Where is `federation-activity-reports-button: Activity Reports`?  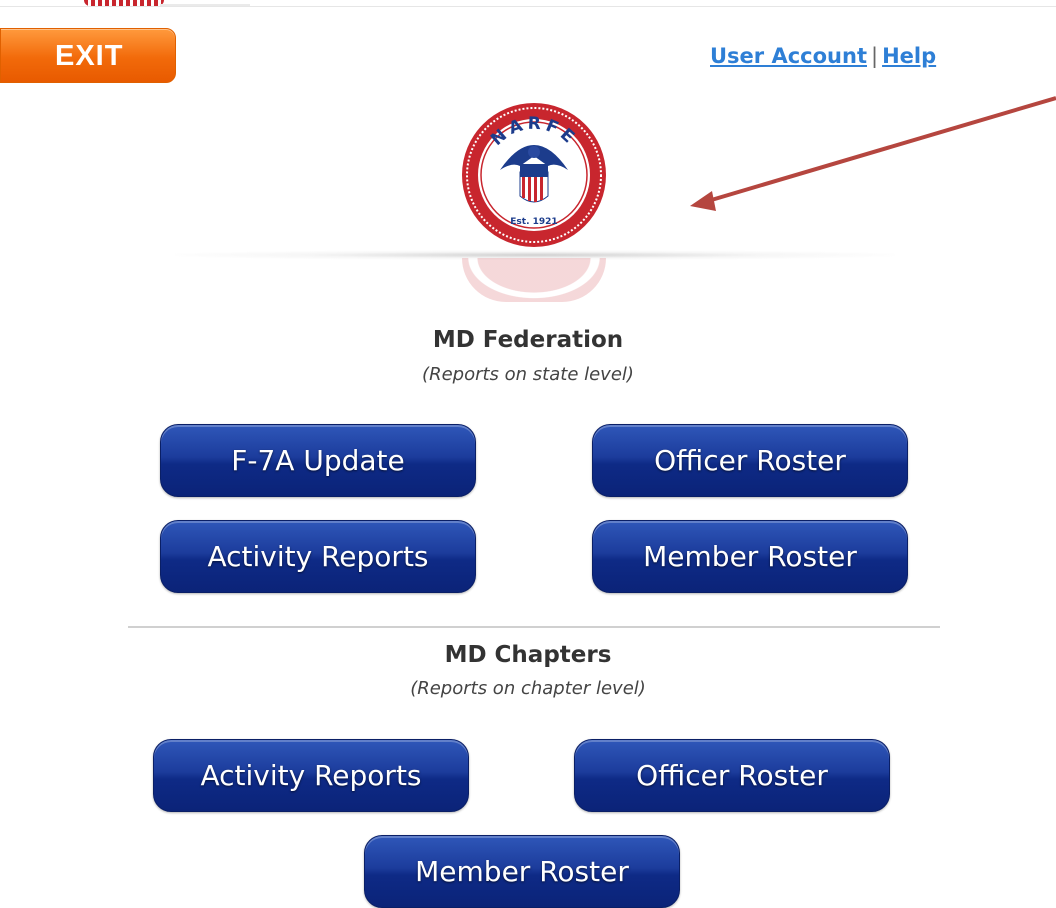 federation-activity-reports-button: Activity Reports is located at coordinates (318, 556).